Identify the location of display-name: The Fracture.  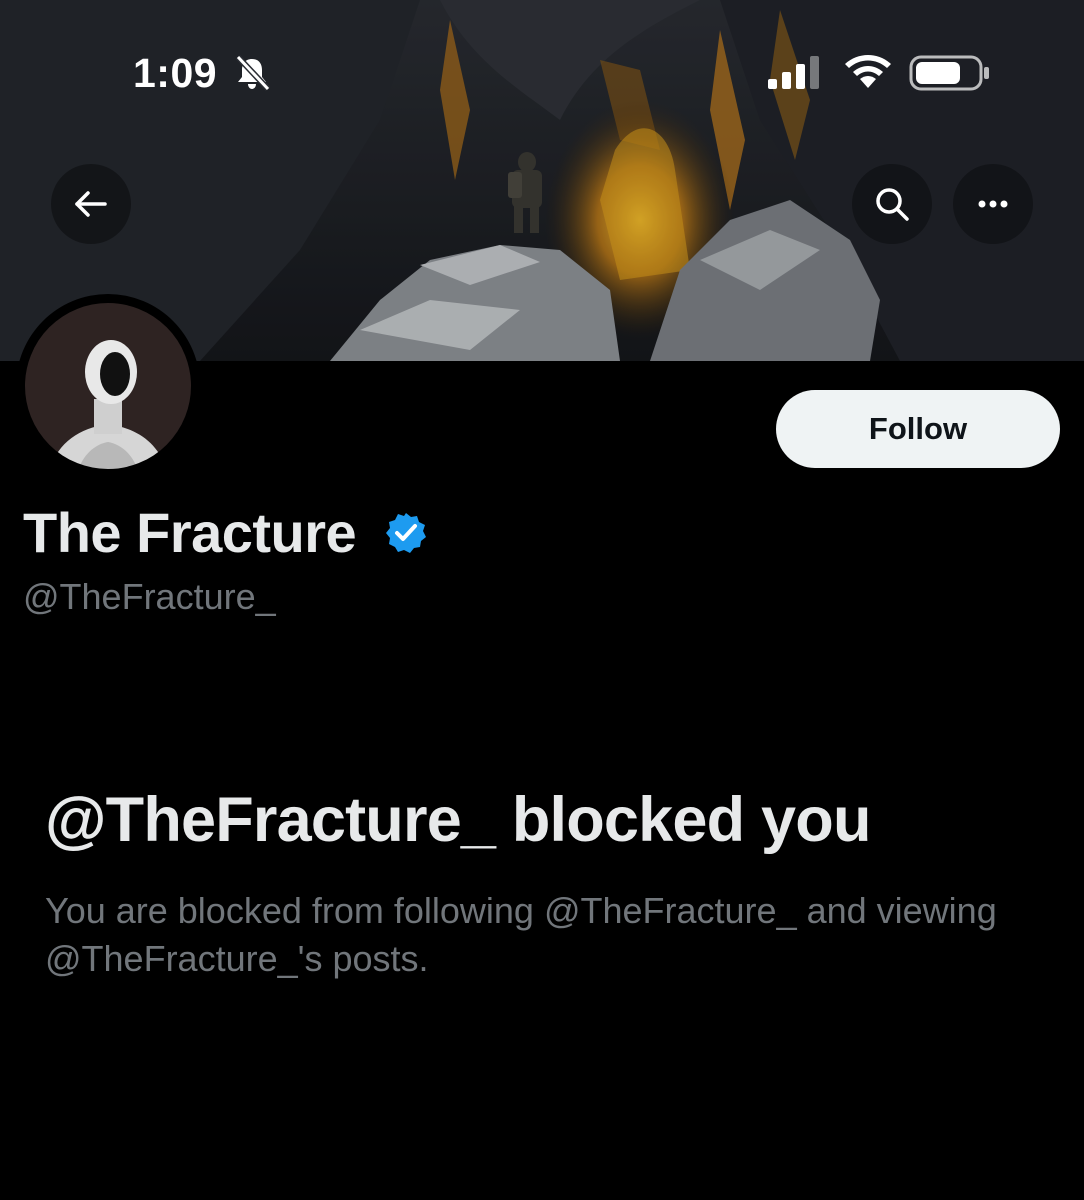
(190, 532).